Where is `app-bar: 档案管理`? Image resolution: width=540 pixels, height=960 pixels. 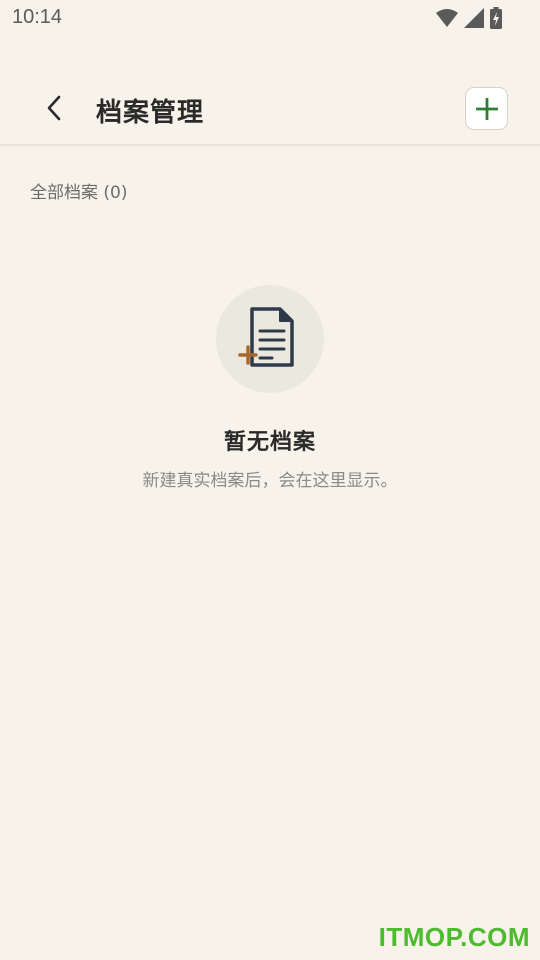
app-bar: 档案管理 is located at coordinates (270, 107).